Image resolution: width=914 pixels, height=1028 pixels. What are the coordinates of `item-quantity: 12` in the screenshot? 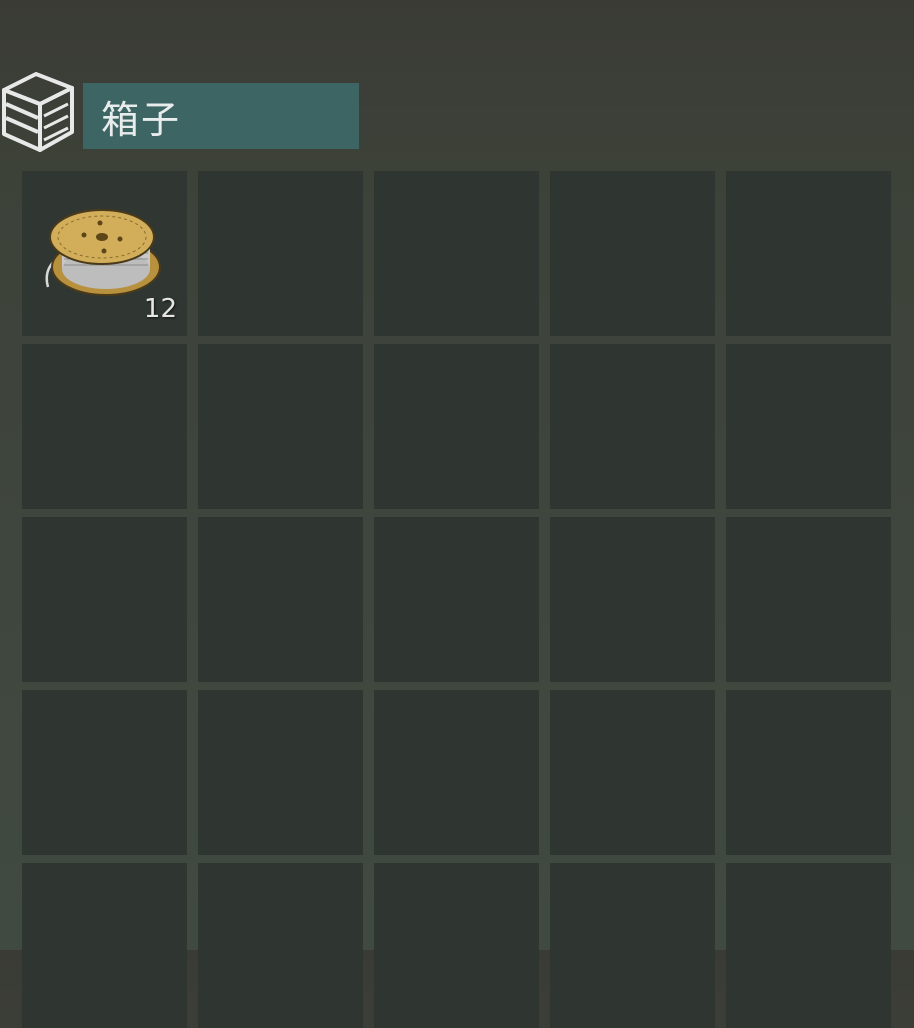 It's located at (160, 309).